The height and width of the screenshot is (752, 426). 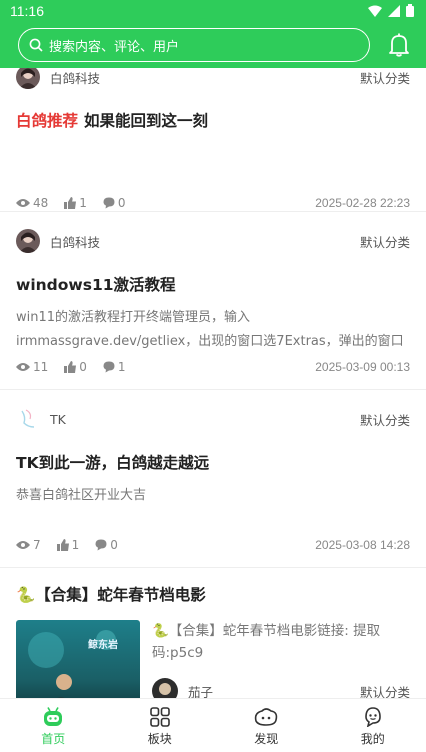 I want to click on search-placeholder: 搜索内容、评论、用户, so click(x=114, y=47).